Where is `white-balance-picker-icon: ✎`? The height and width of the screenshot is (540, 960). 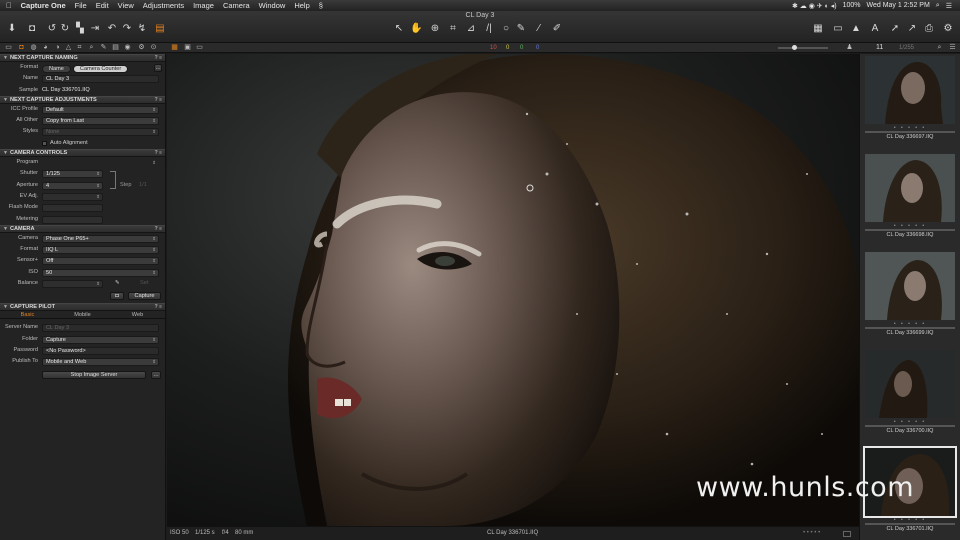
white-balance-picker-icon: ✎ is located at coordinates (521, 29).